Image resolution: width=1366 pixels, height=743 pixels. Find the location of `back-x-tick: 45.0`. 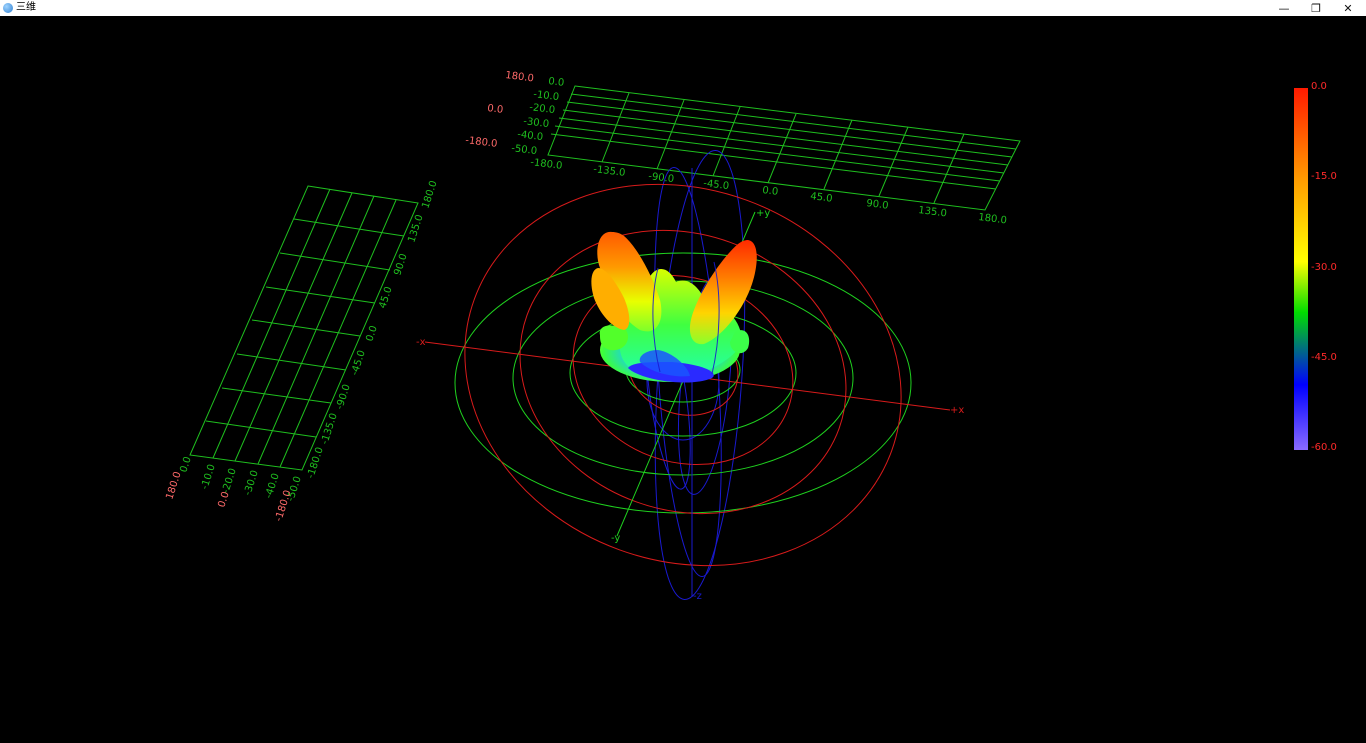

back-x-tick: 45.0 is located at coordinates (821, 198).